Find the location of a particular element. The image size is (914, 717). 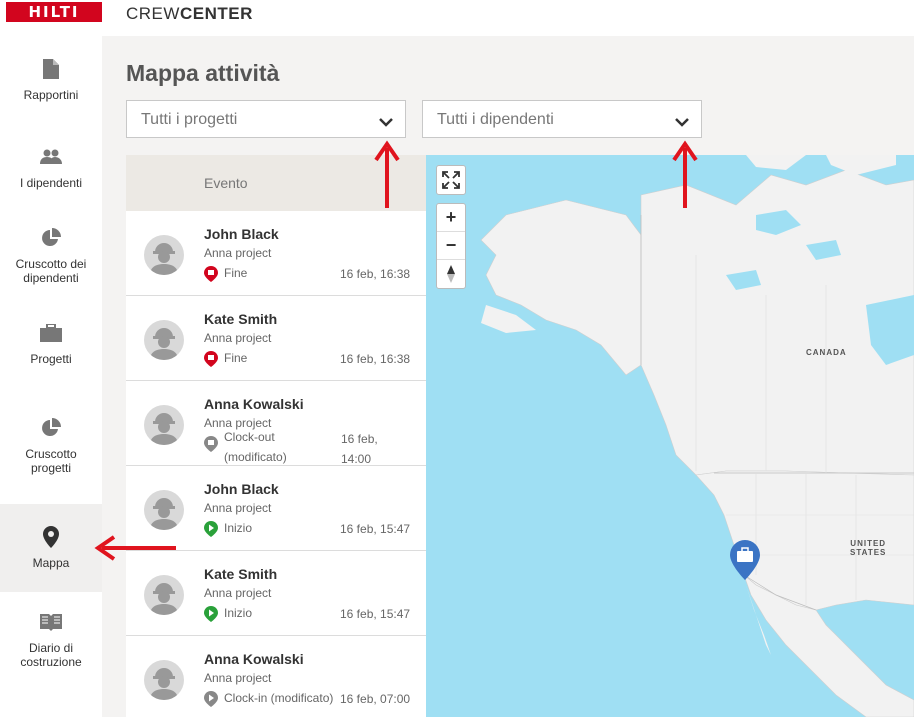

top-bar: HILTI CREWCENTER is located at coordinates (457, 18).